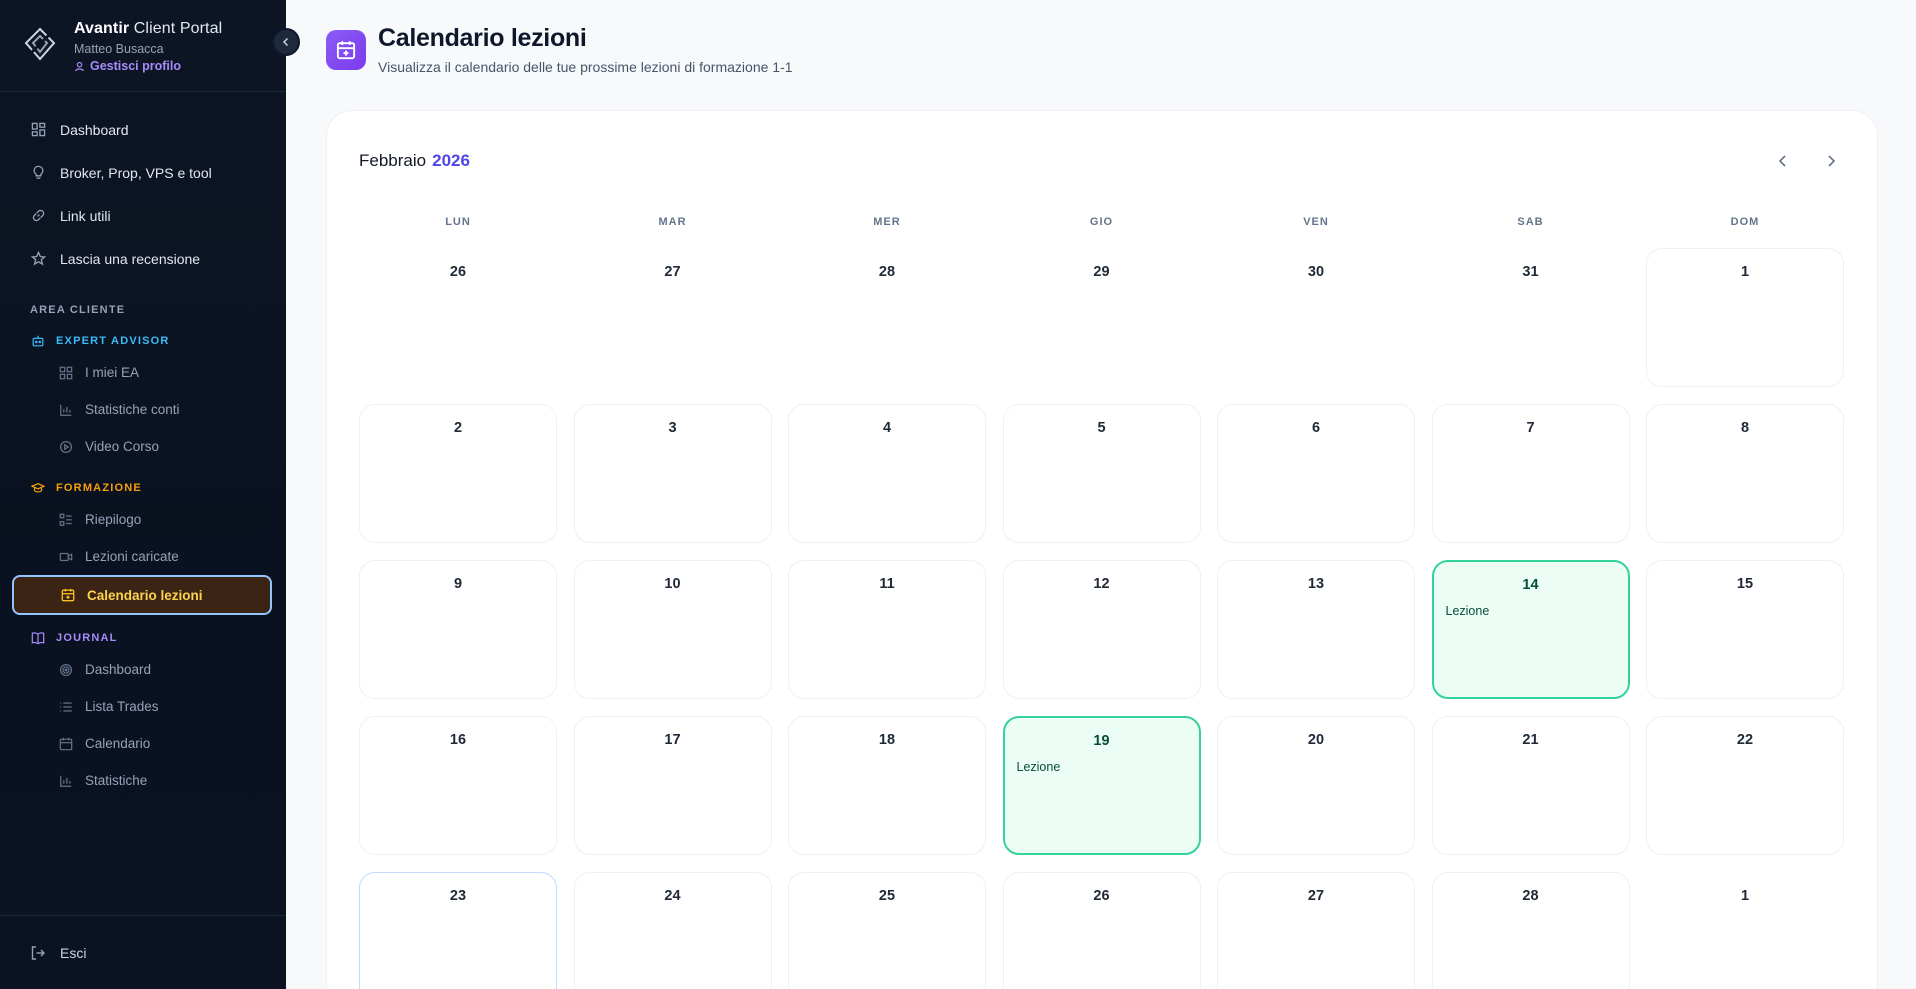 This screenshot has height=989, width=1916. I want to click on day-number: 26, so click(458, 272).